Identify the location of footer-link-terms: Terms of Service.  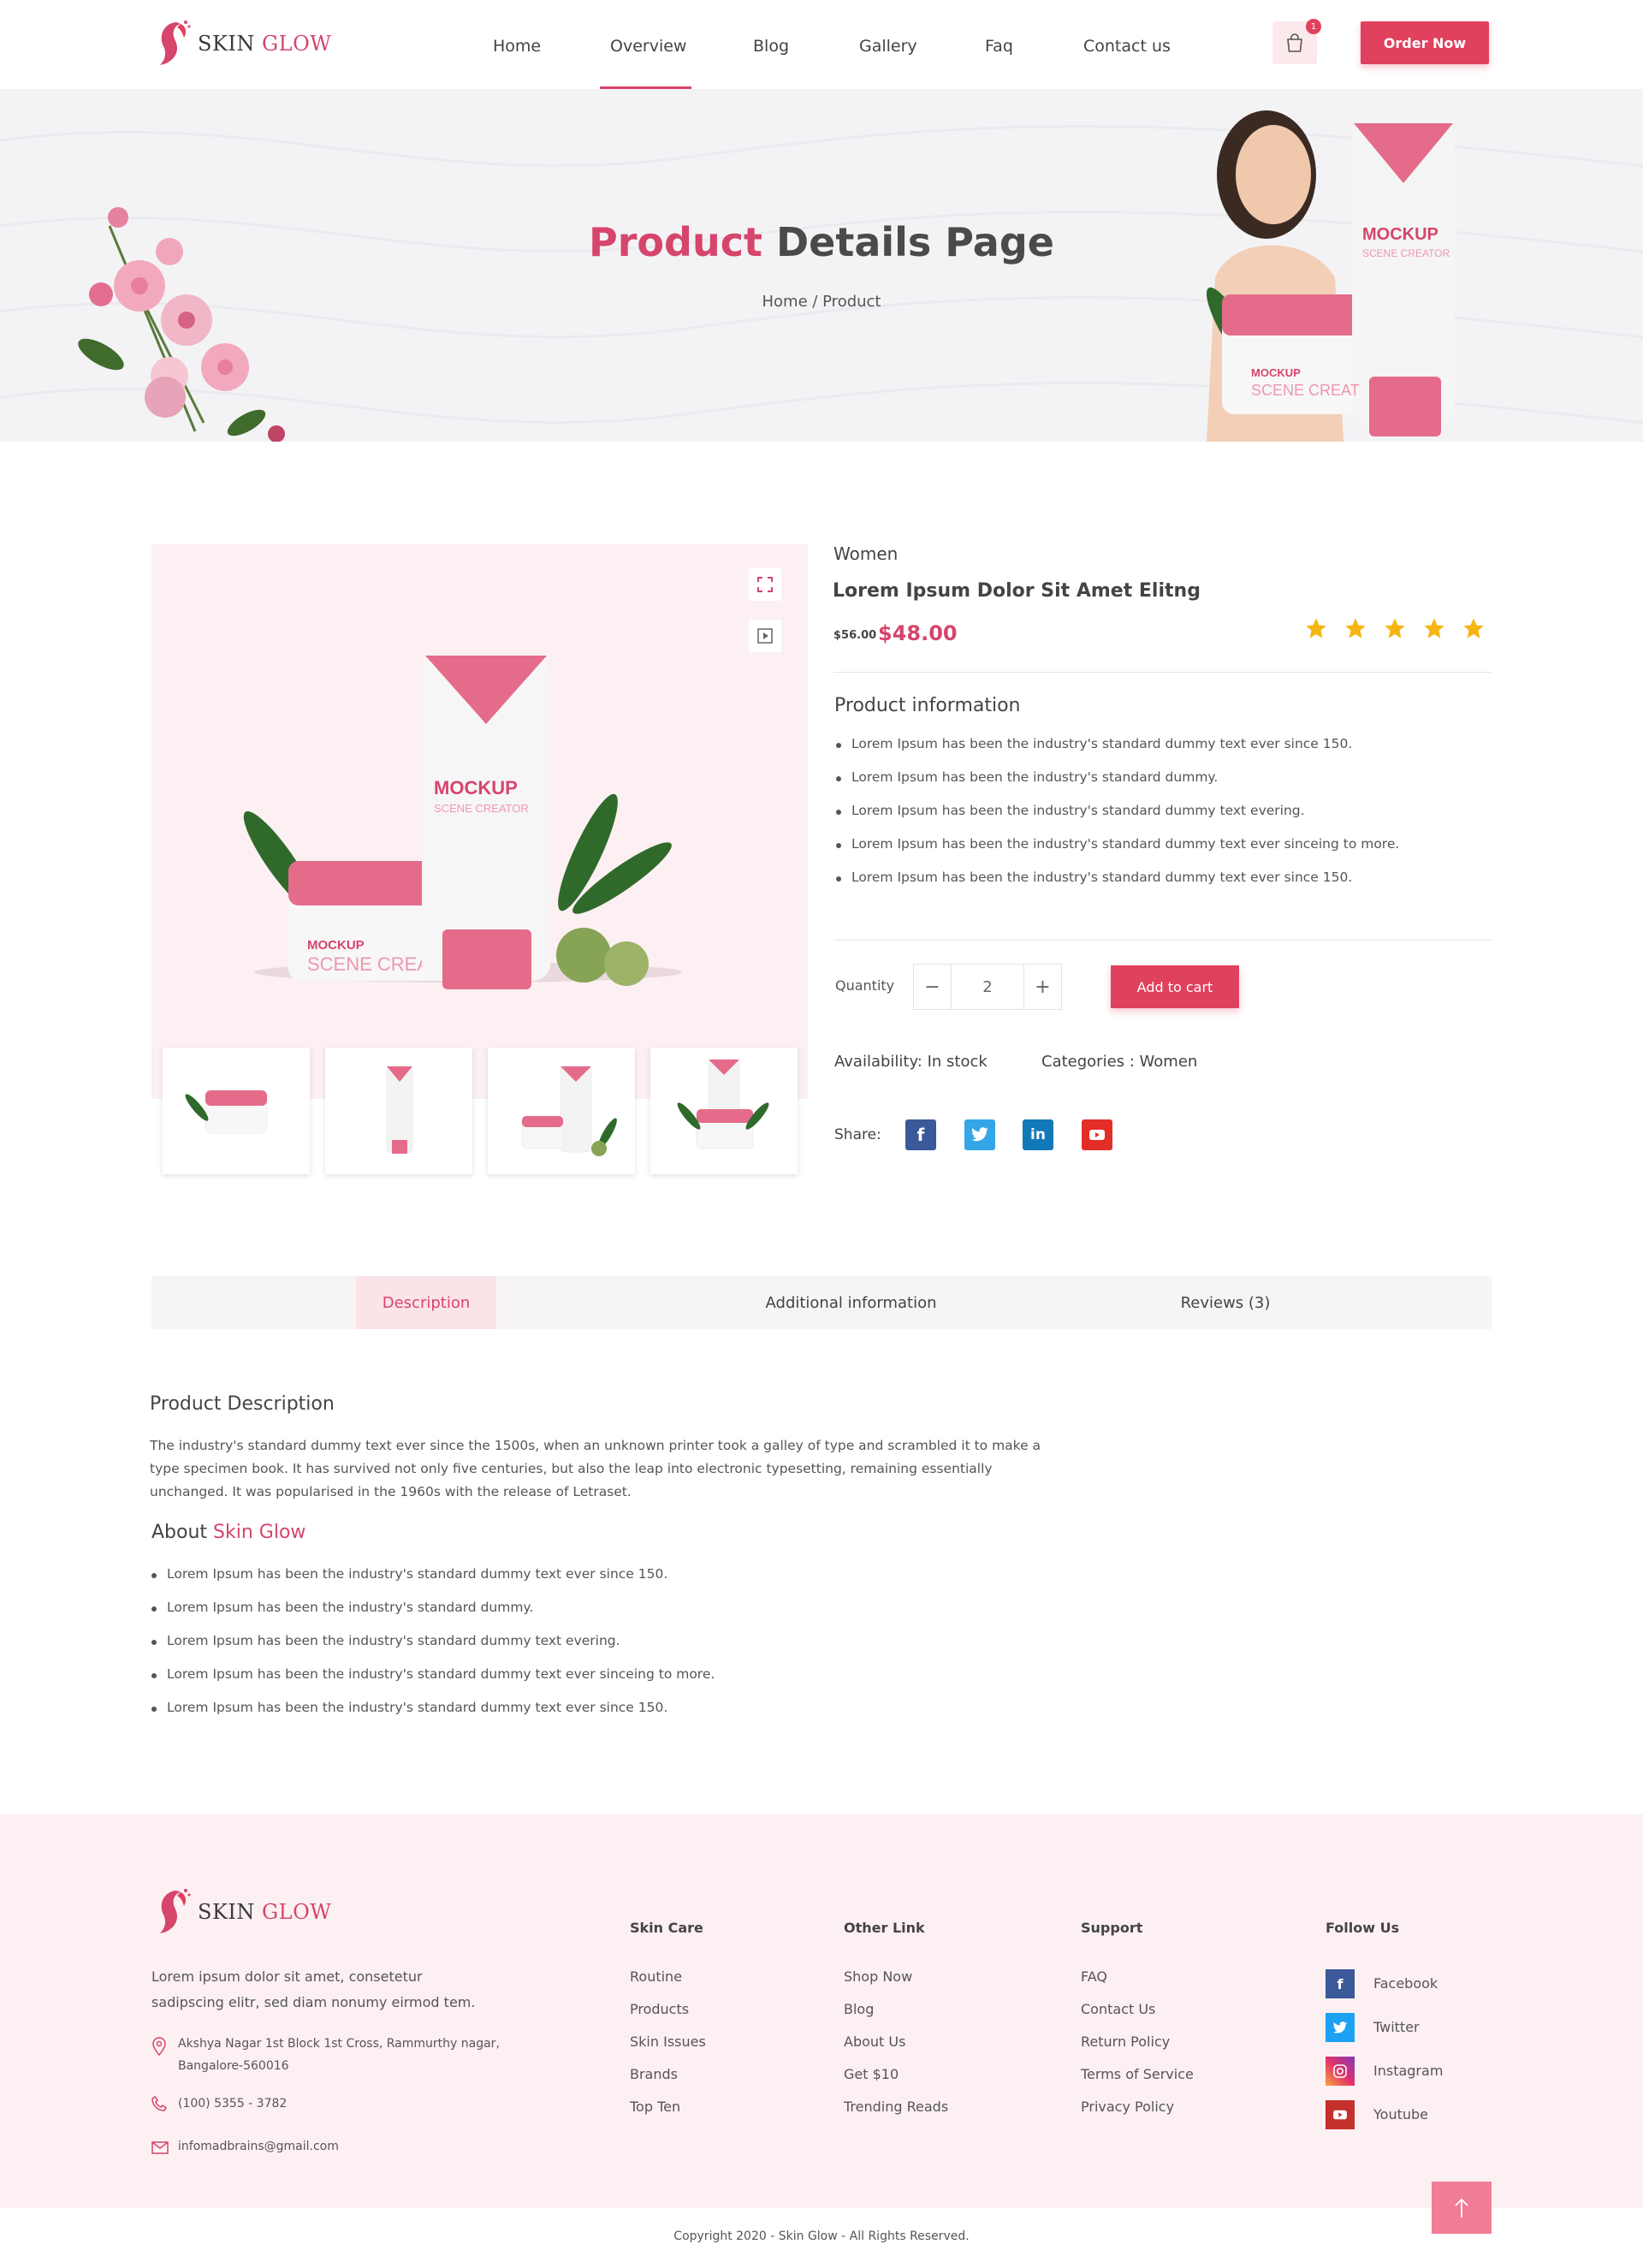
(1138, 2074).